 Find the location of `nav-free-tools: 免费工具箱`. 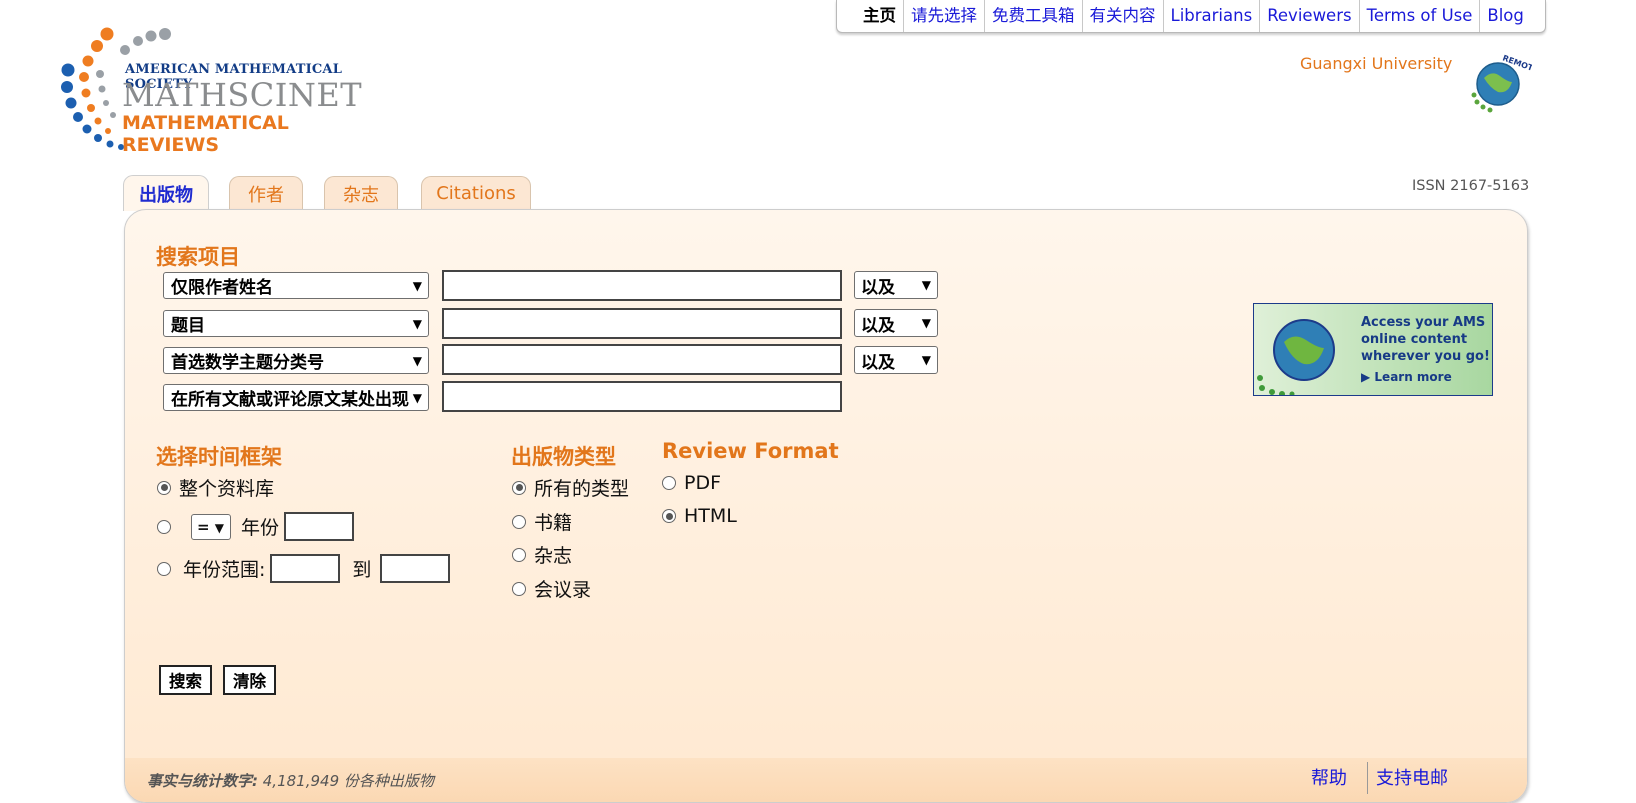

nav-free-tools: 免费工具箱 is located at coordinates (1033, 16).